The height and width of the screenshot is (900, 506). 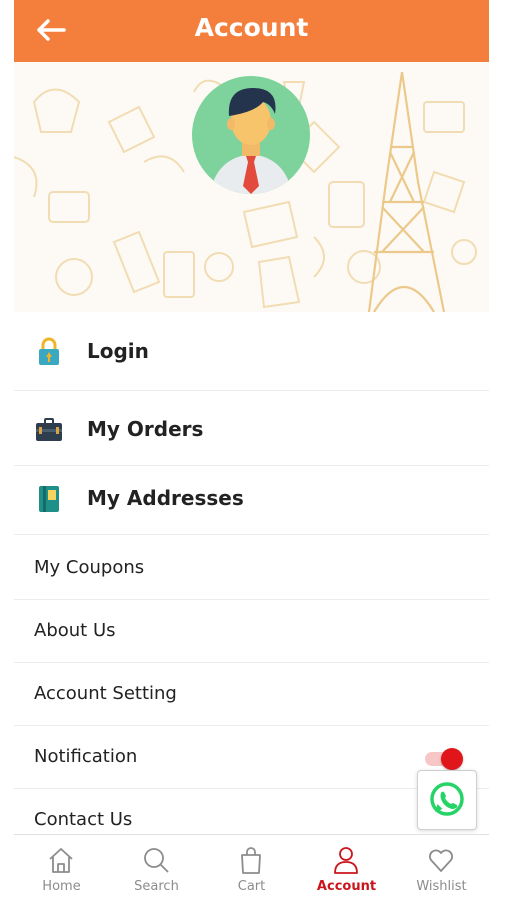 What do you see at coordinates (251, 631) in the screenshot?
I see `menu-item-about-us: About Us` at bounding box center [251, 631].